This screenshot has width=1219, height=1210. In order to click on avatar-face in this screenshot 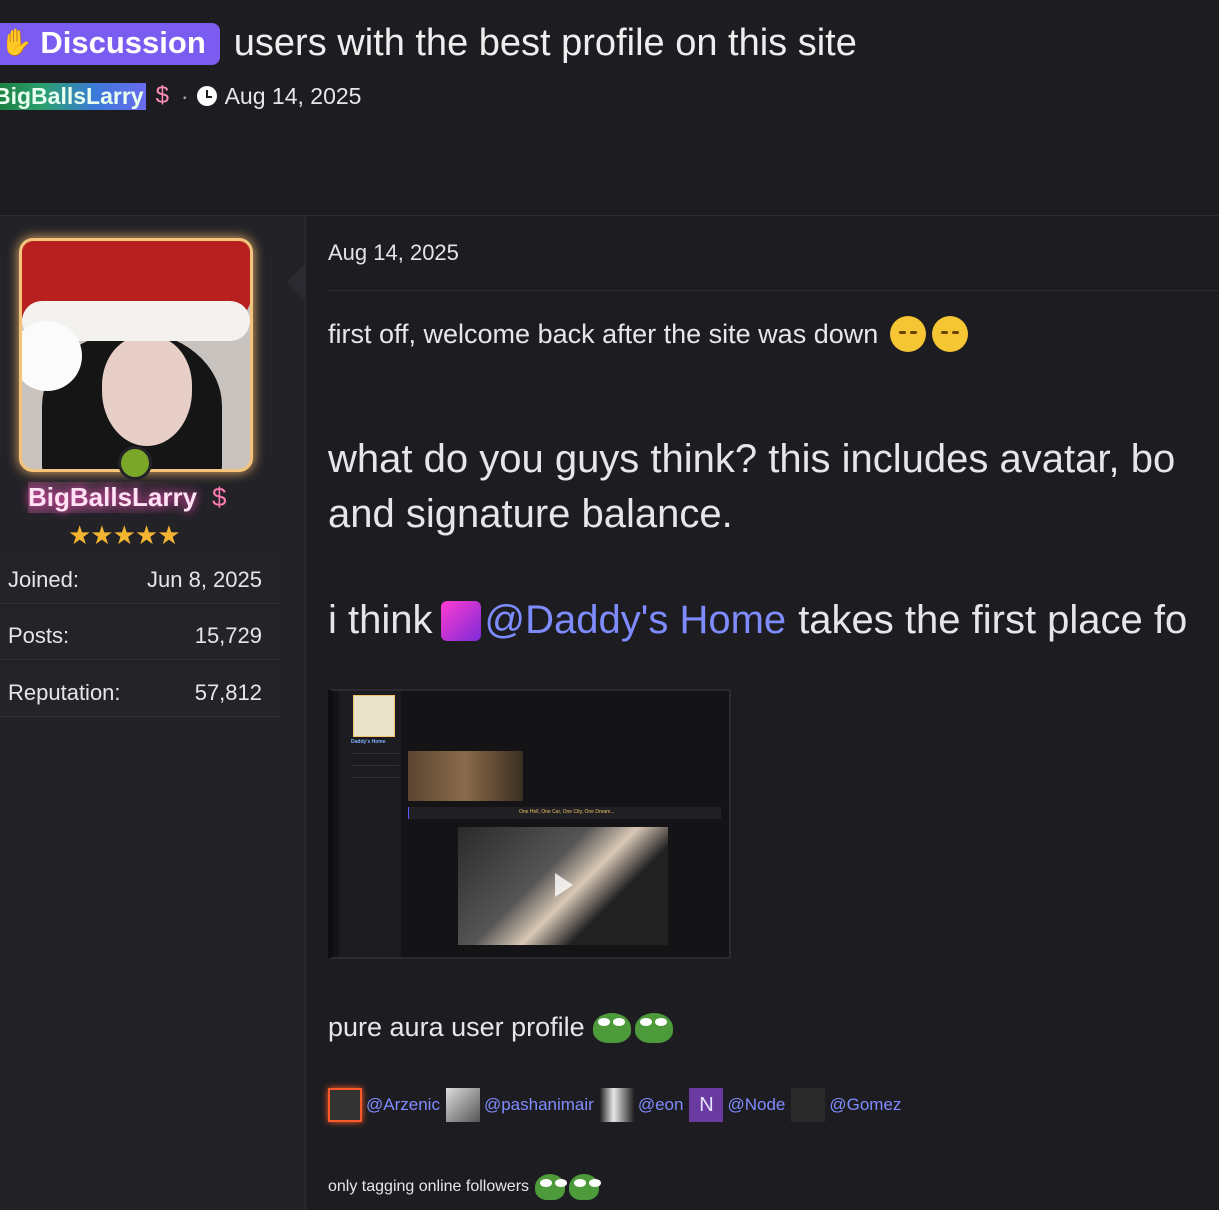, I will do `click(147, 391)`.